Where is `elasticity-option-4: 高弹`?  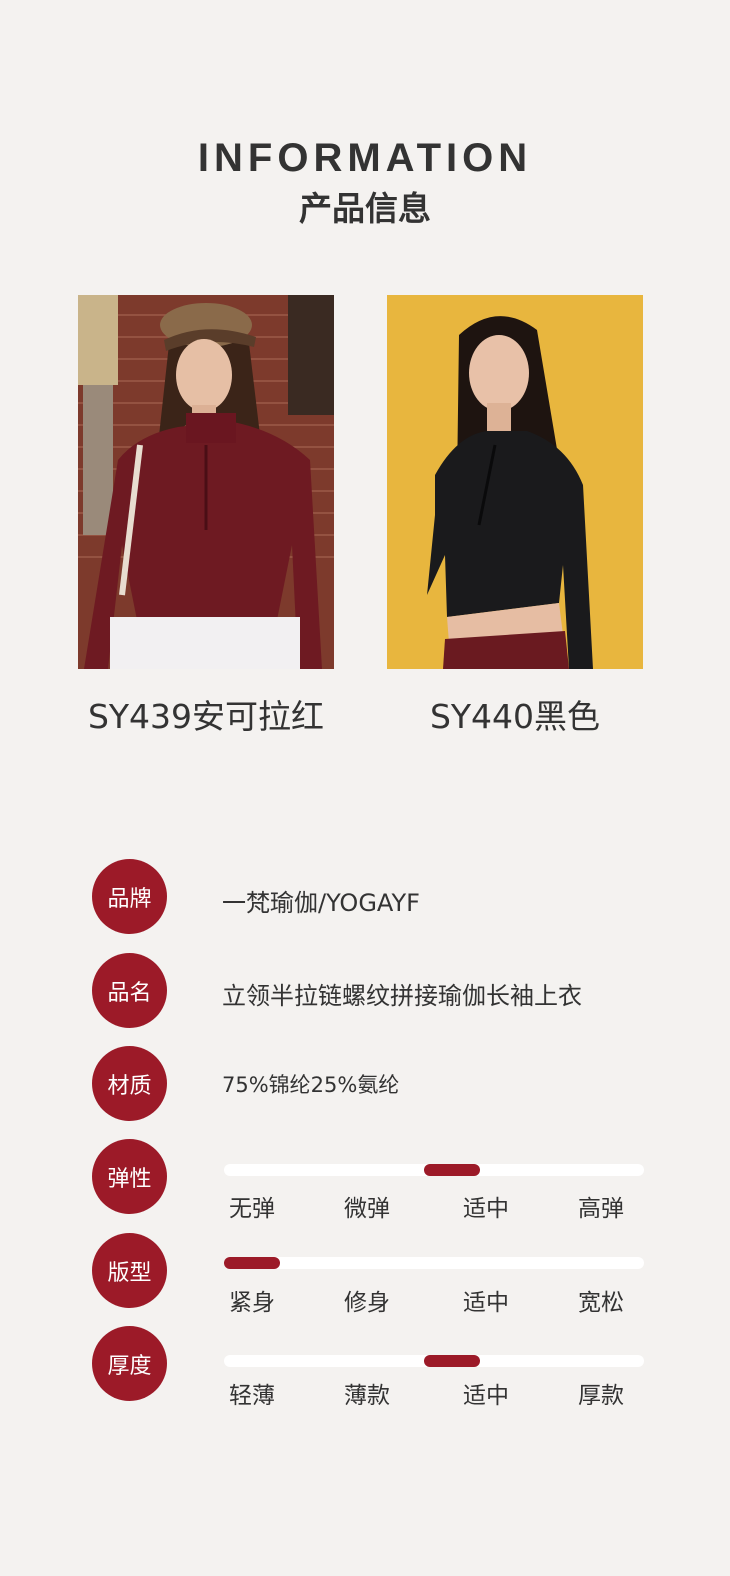 elasticity-option-4: 高弹 is located at coordinates (601, 1209).